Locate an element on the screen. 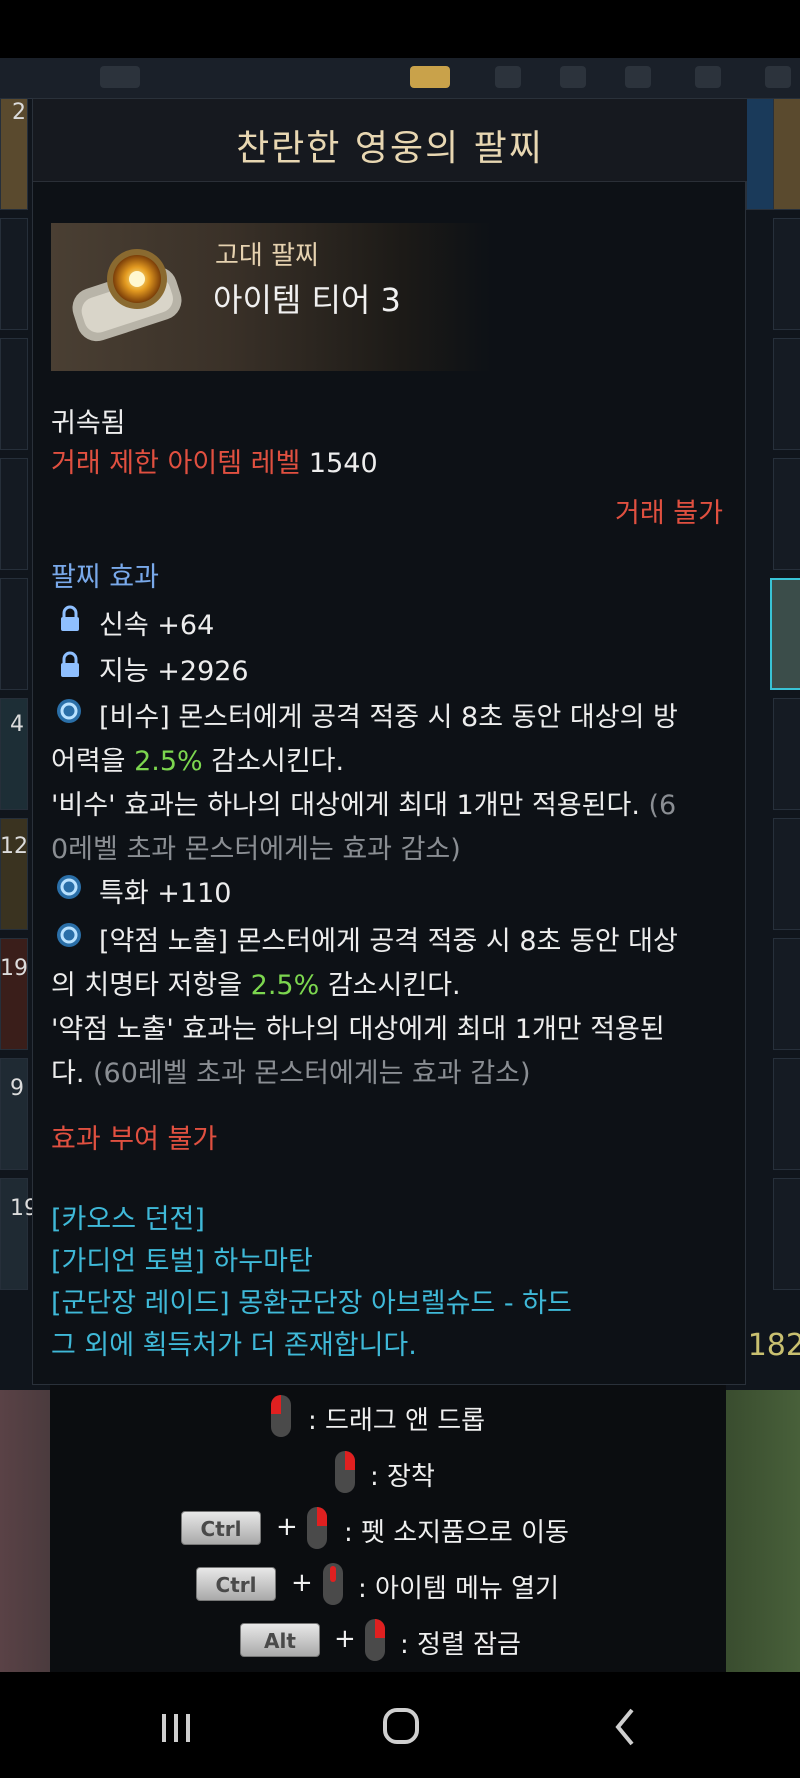 The height and width of the screenshot is (1778, 800). hint-pet-inventory: : 펫 소지품으로 이동 is located at coordinates (456, 1533).